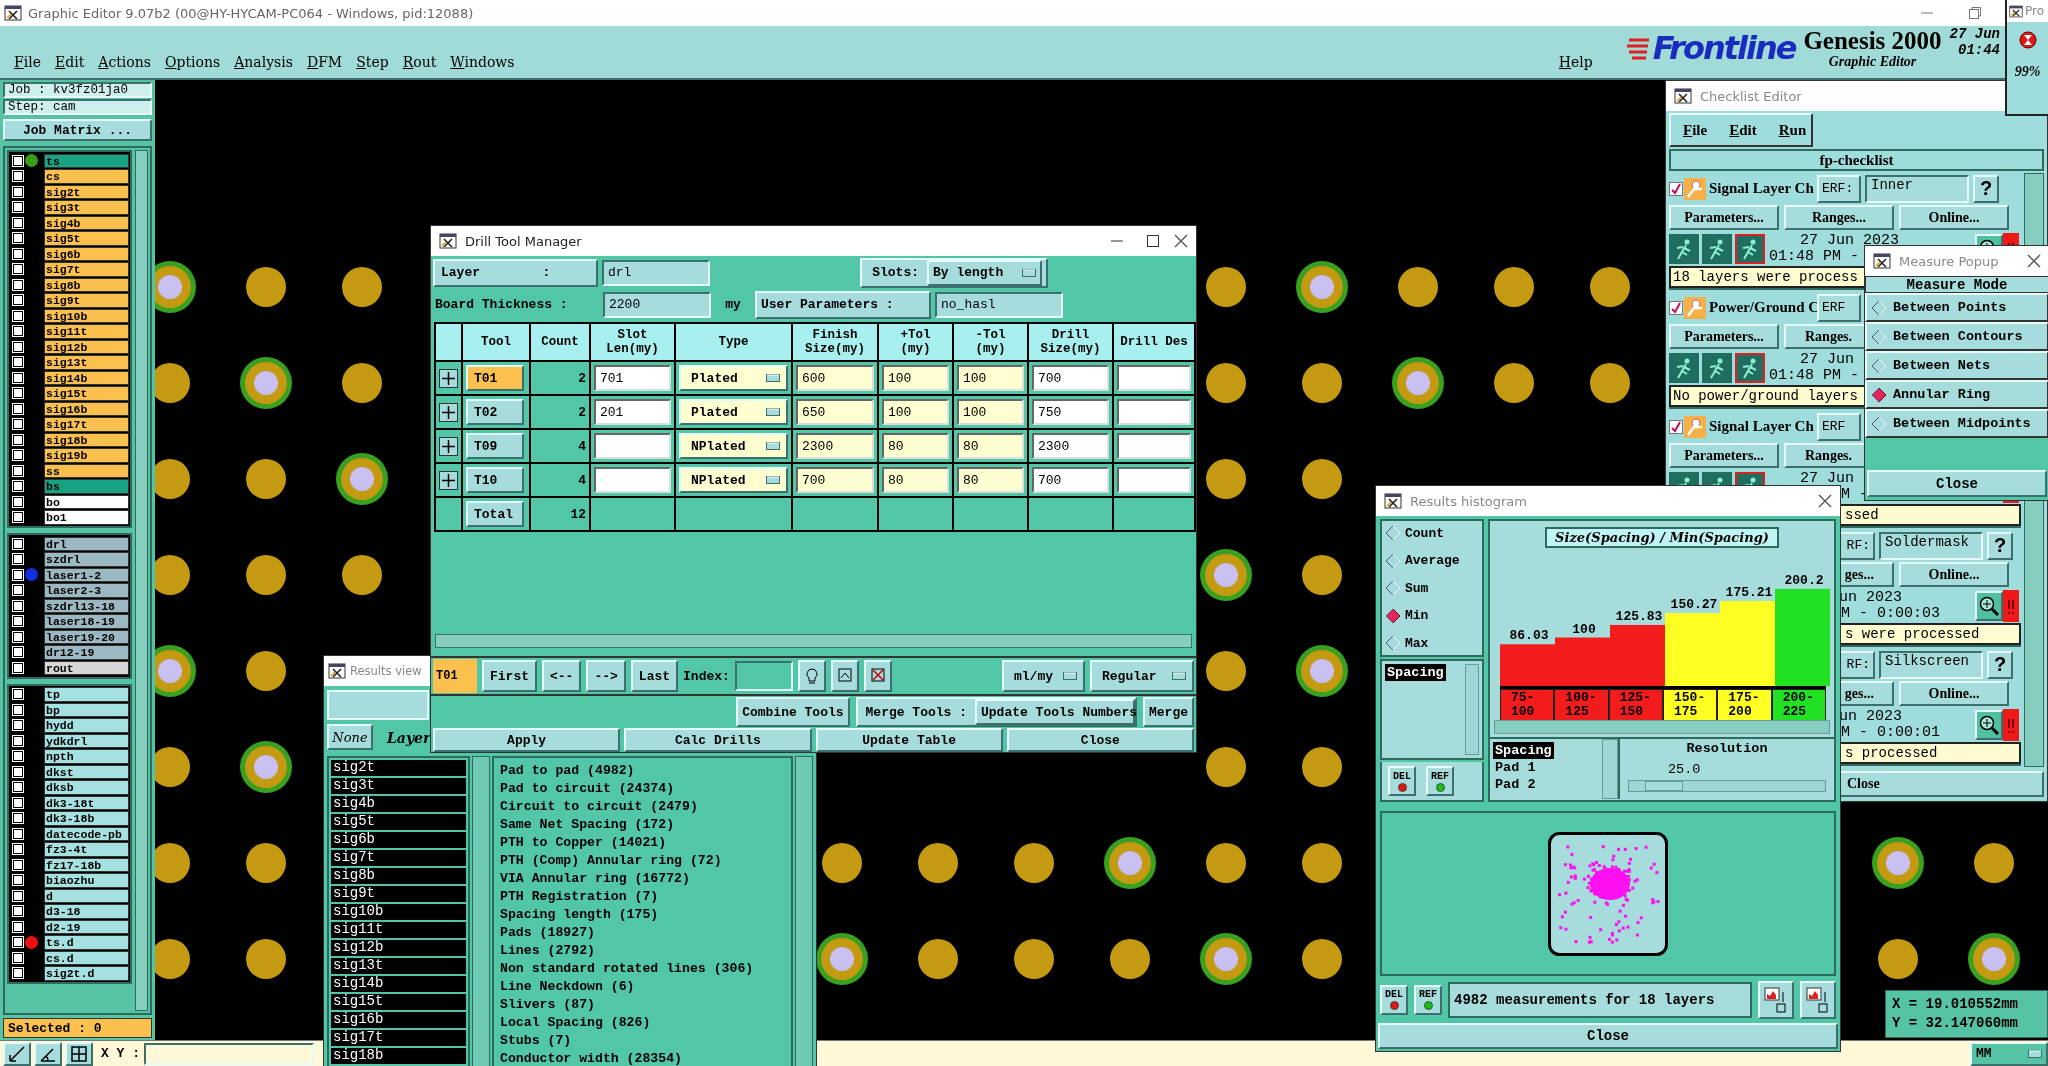 The height and width of the screenshot is (1066, 2048). I want to click on bin-label: 100-125, so click(1581, 705).